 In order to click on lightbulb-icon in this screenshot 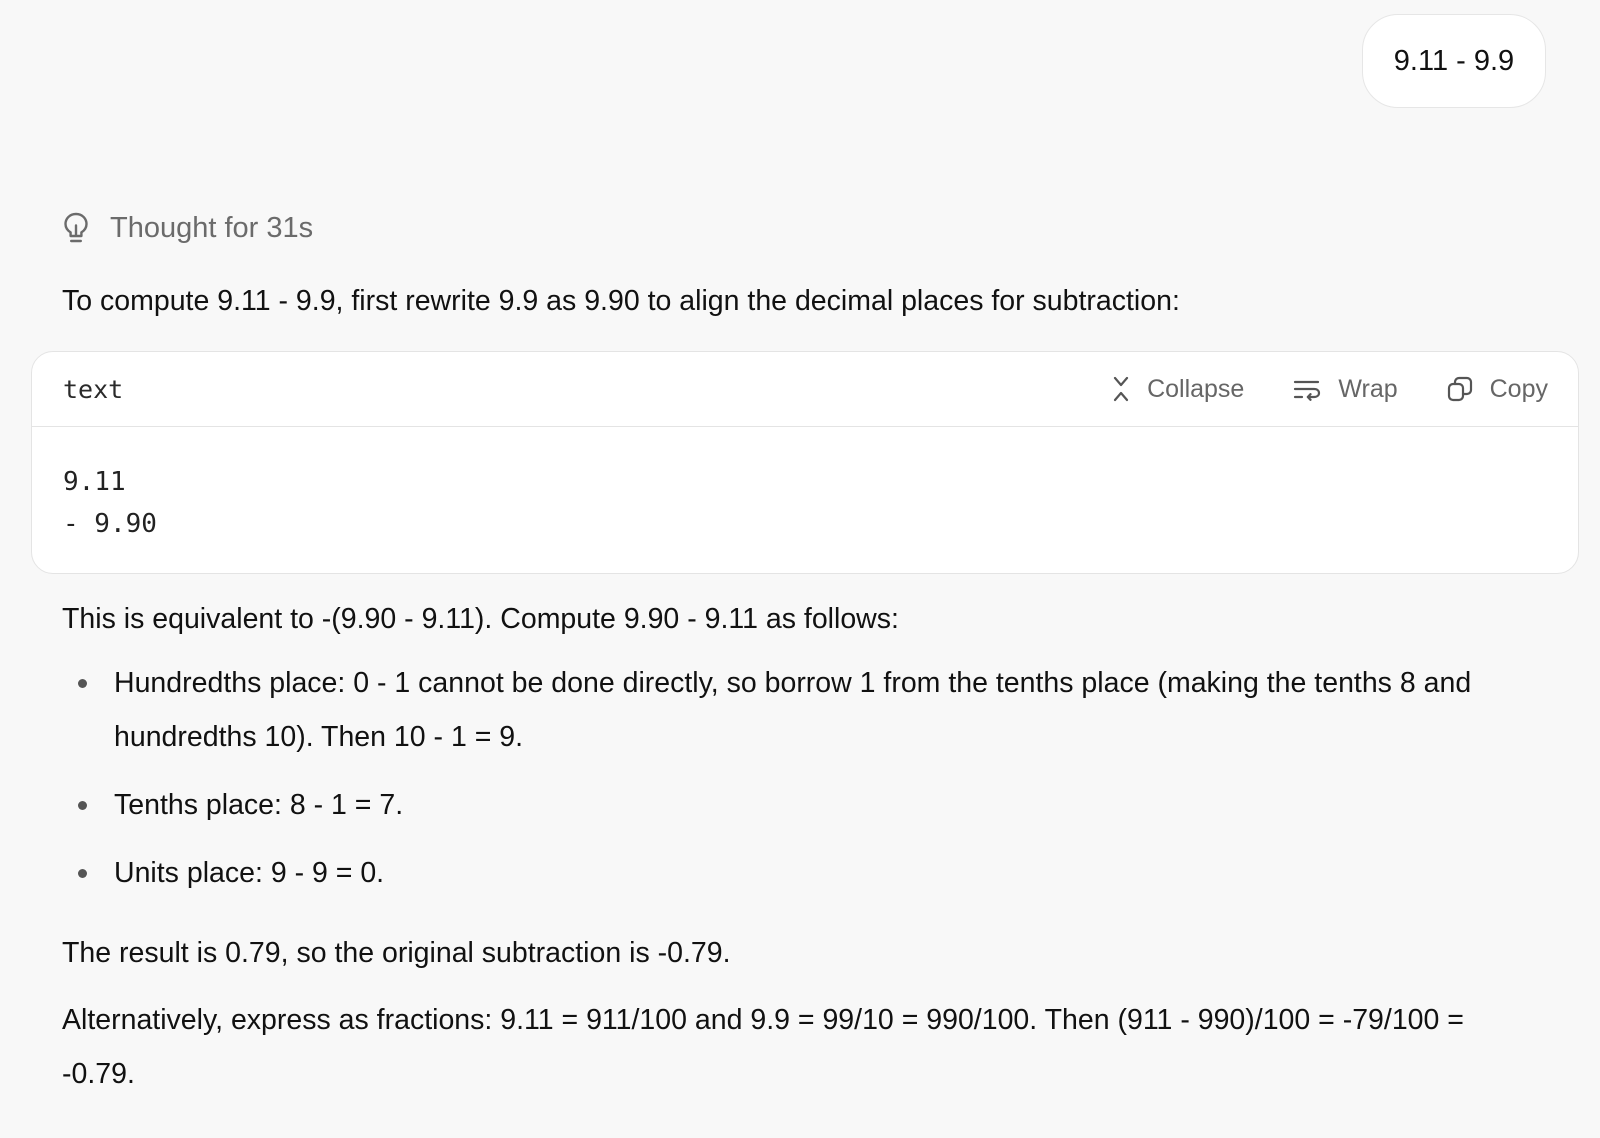, I will do `click(77, 228)`.